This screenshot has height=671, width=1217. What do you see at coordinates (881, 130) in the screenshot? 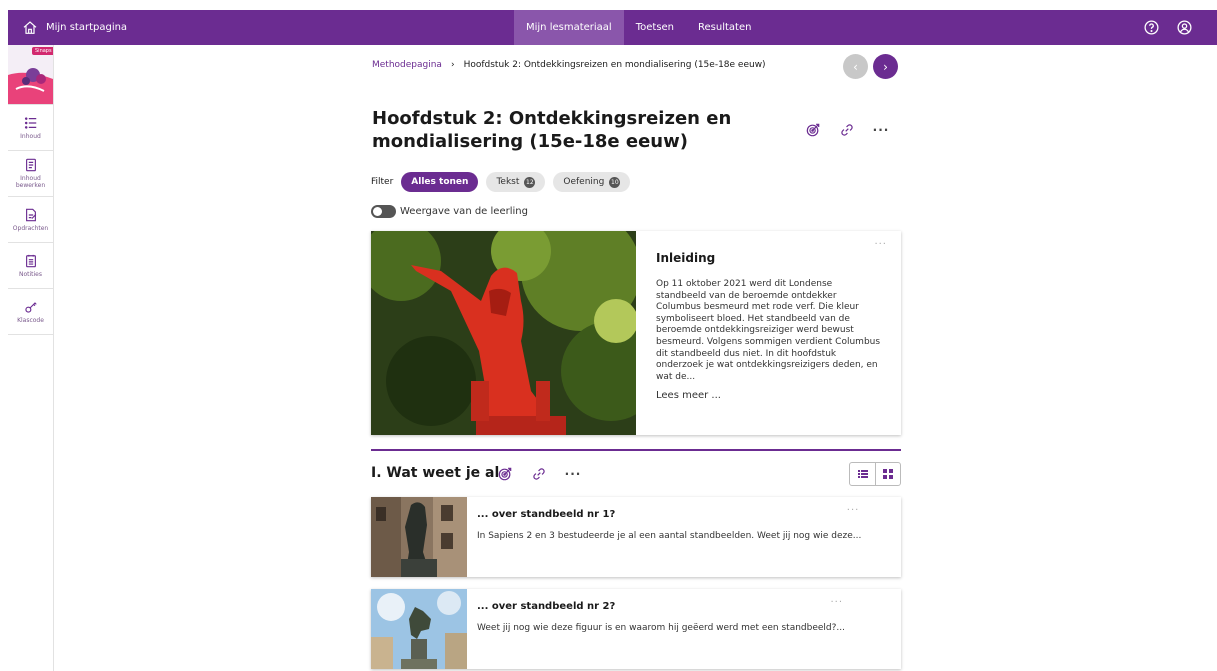
I see `more-options-icon: ···` at bounding box center [881, 130].